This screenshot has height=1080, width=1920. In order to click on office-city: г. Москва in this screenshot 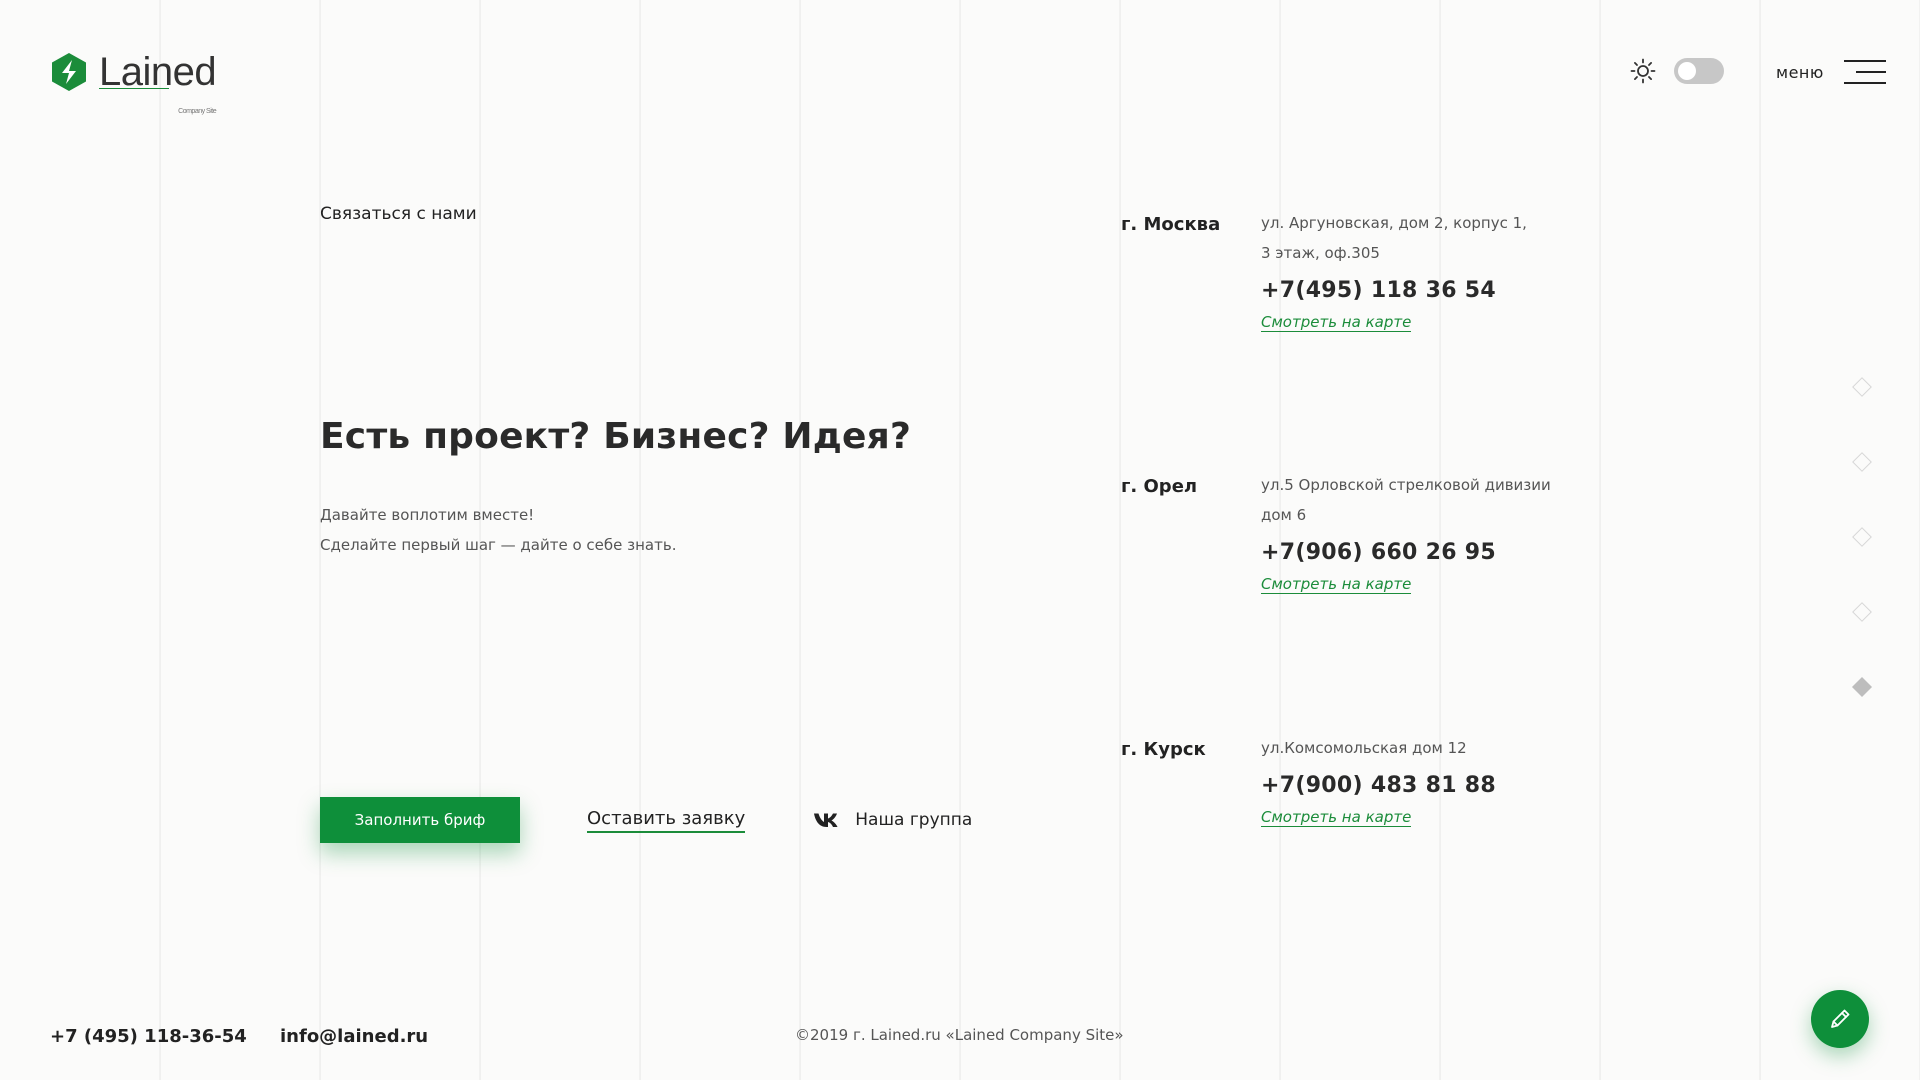, I will do `click(1171, 224)`.